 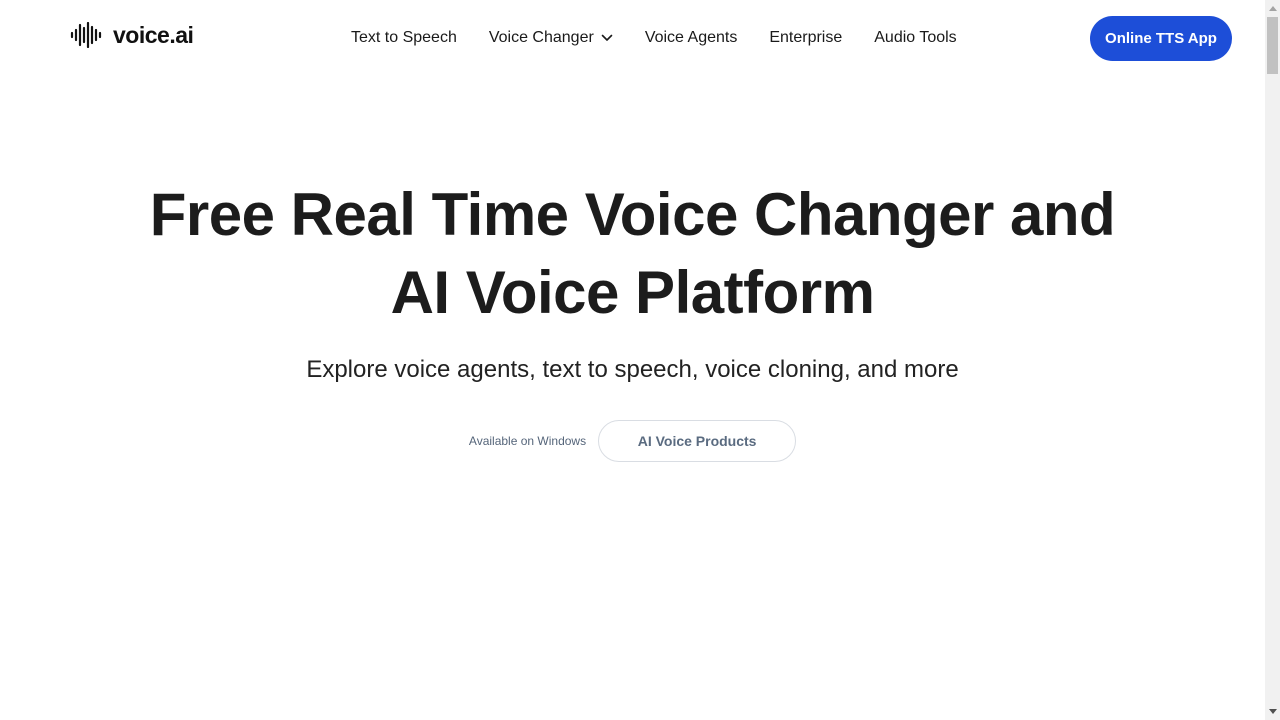 I want to click on nav-item-voice-changer-label: Voice Changer, so click(x=541, y=37).